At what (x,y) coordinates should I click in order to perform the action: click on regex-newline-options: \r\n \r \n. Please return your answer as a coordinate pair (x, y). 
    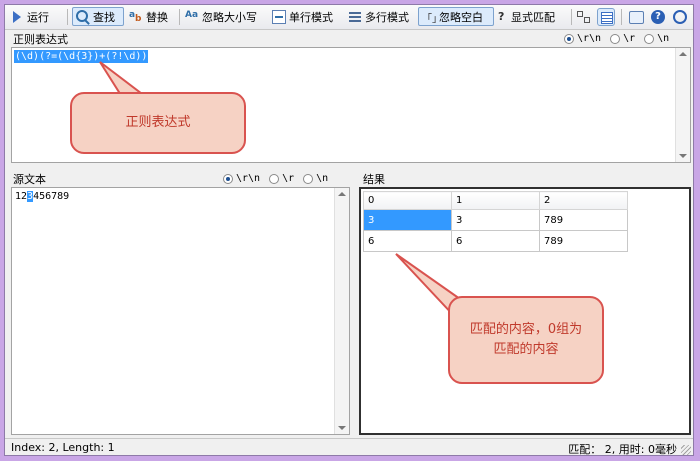
    Looking at the image, I should click on (616, 38).